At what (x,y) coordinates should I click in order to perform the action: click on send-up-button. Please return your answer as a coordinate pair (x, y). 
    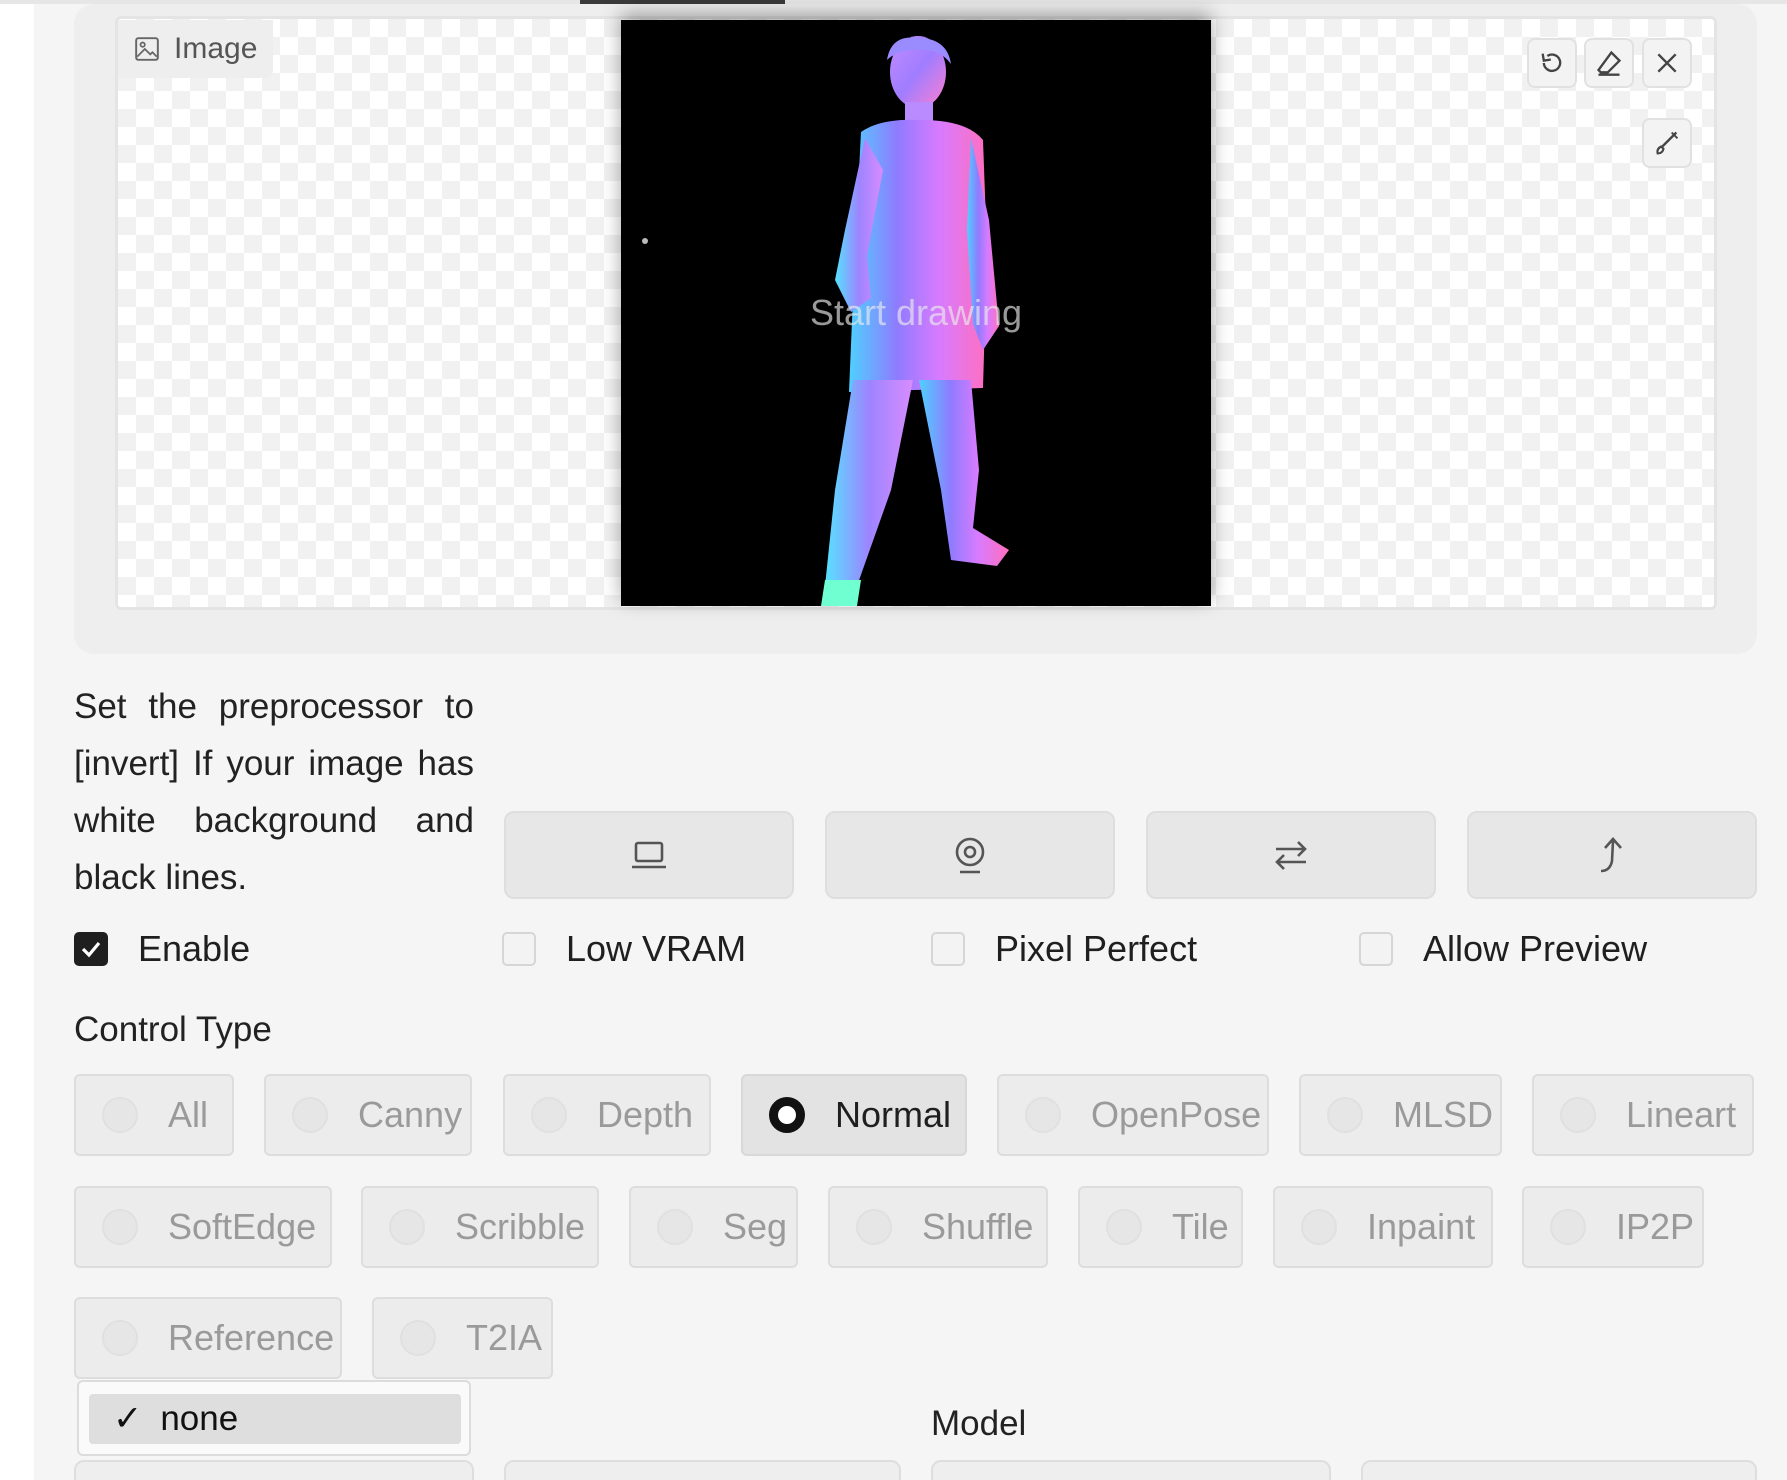
    Looking at the image, I should click on (1612, 855).